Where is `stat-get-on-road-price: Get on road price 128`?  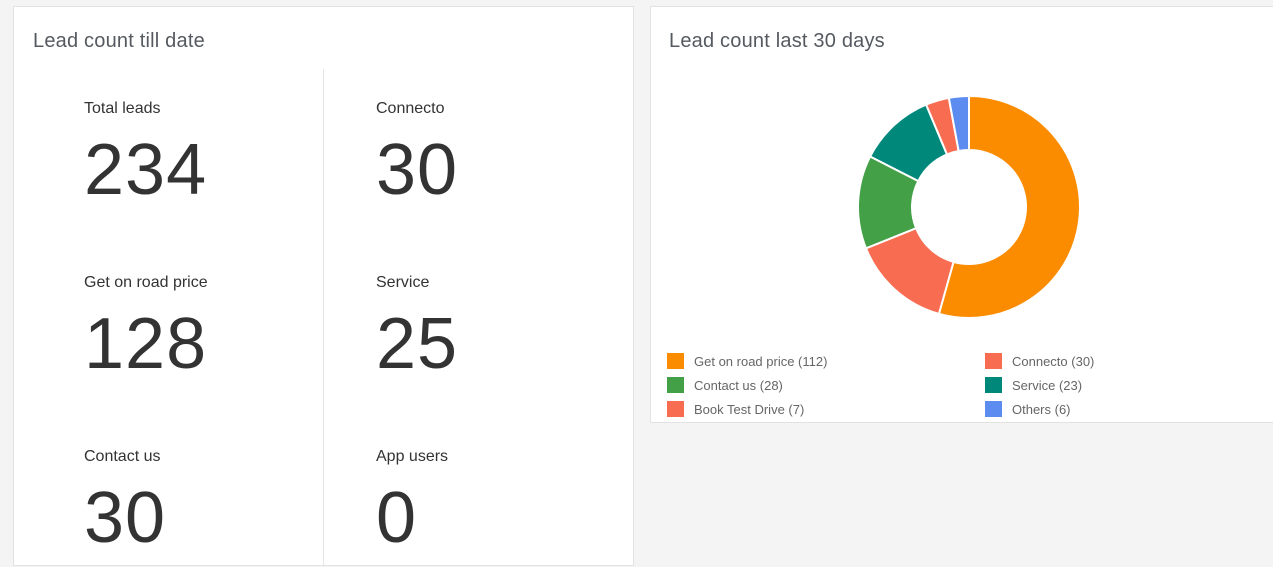 stat-get-on-road-price: Get on road price 128 is located at coordinates (204, 329).